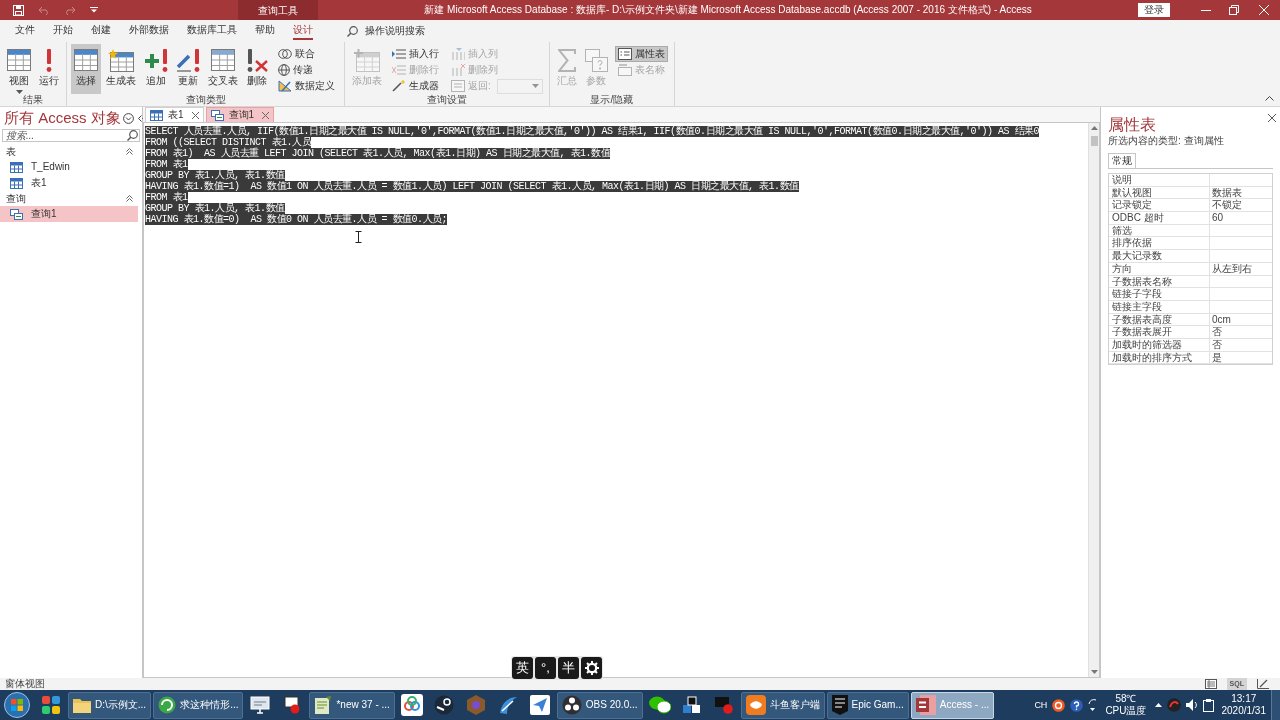  Describe the element at coordinates (612, 100) in the screenshot. I see `ribbon-group-label: 显示/隐藏` at that location.